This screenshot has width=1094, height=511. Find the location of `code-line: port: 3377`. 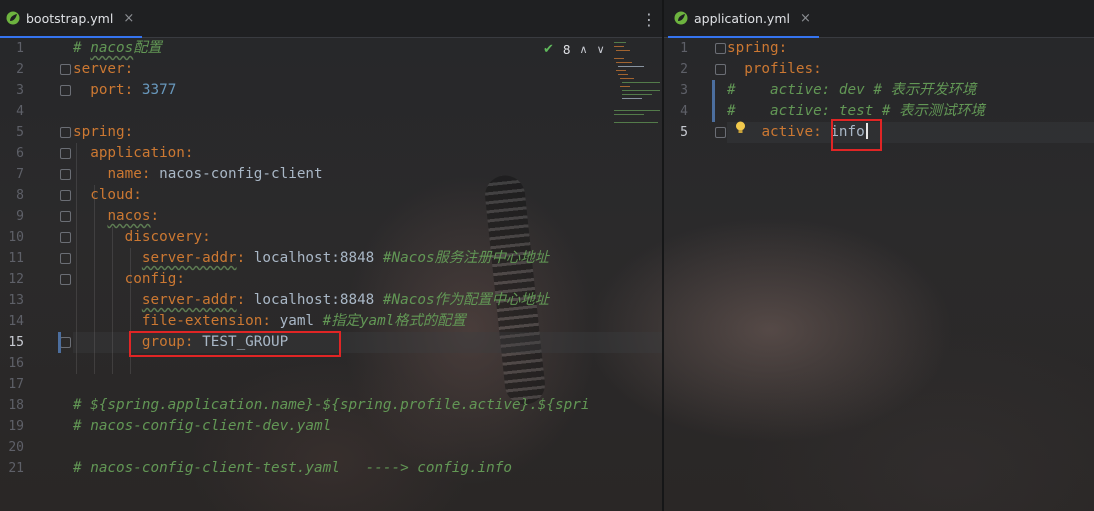

code-line: port: 3377 is located at coordinates (133, 90).